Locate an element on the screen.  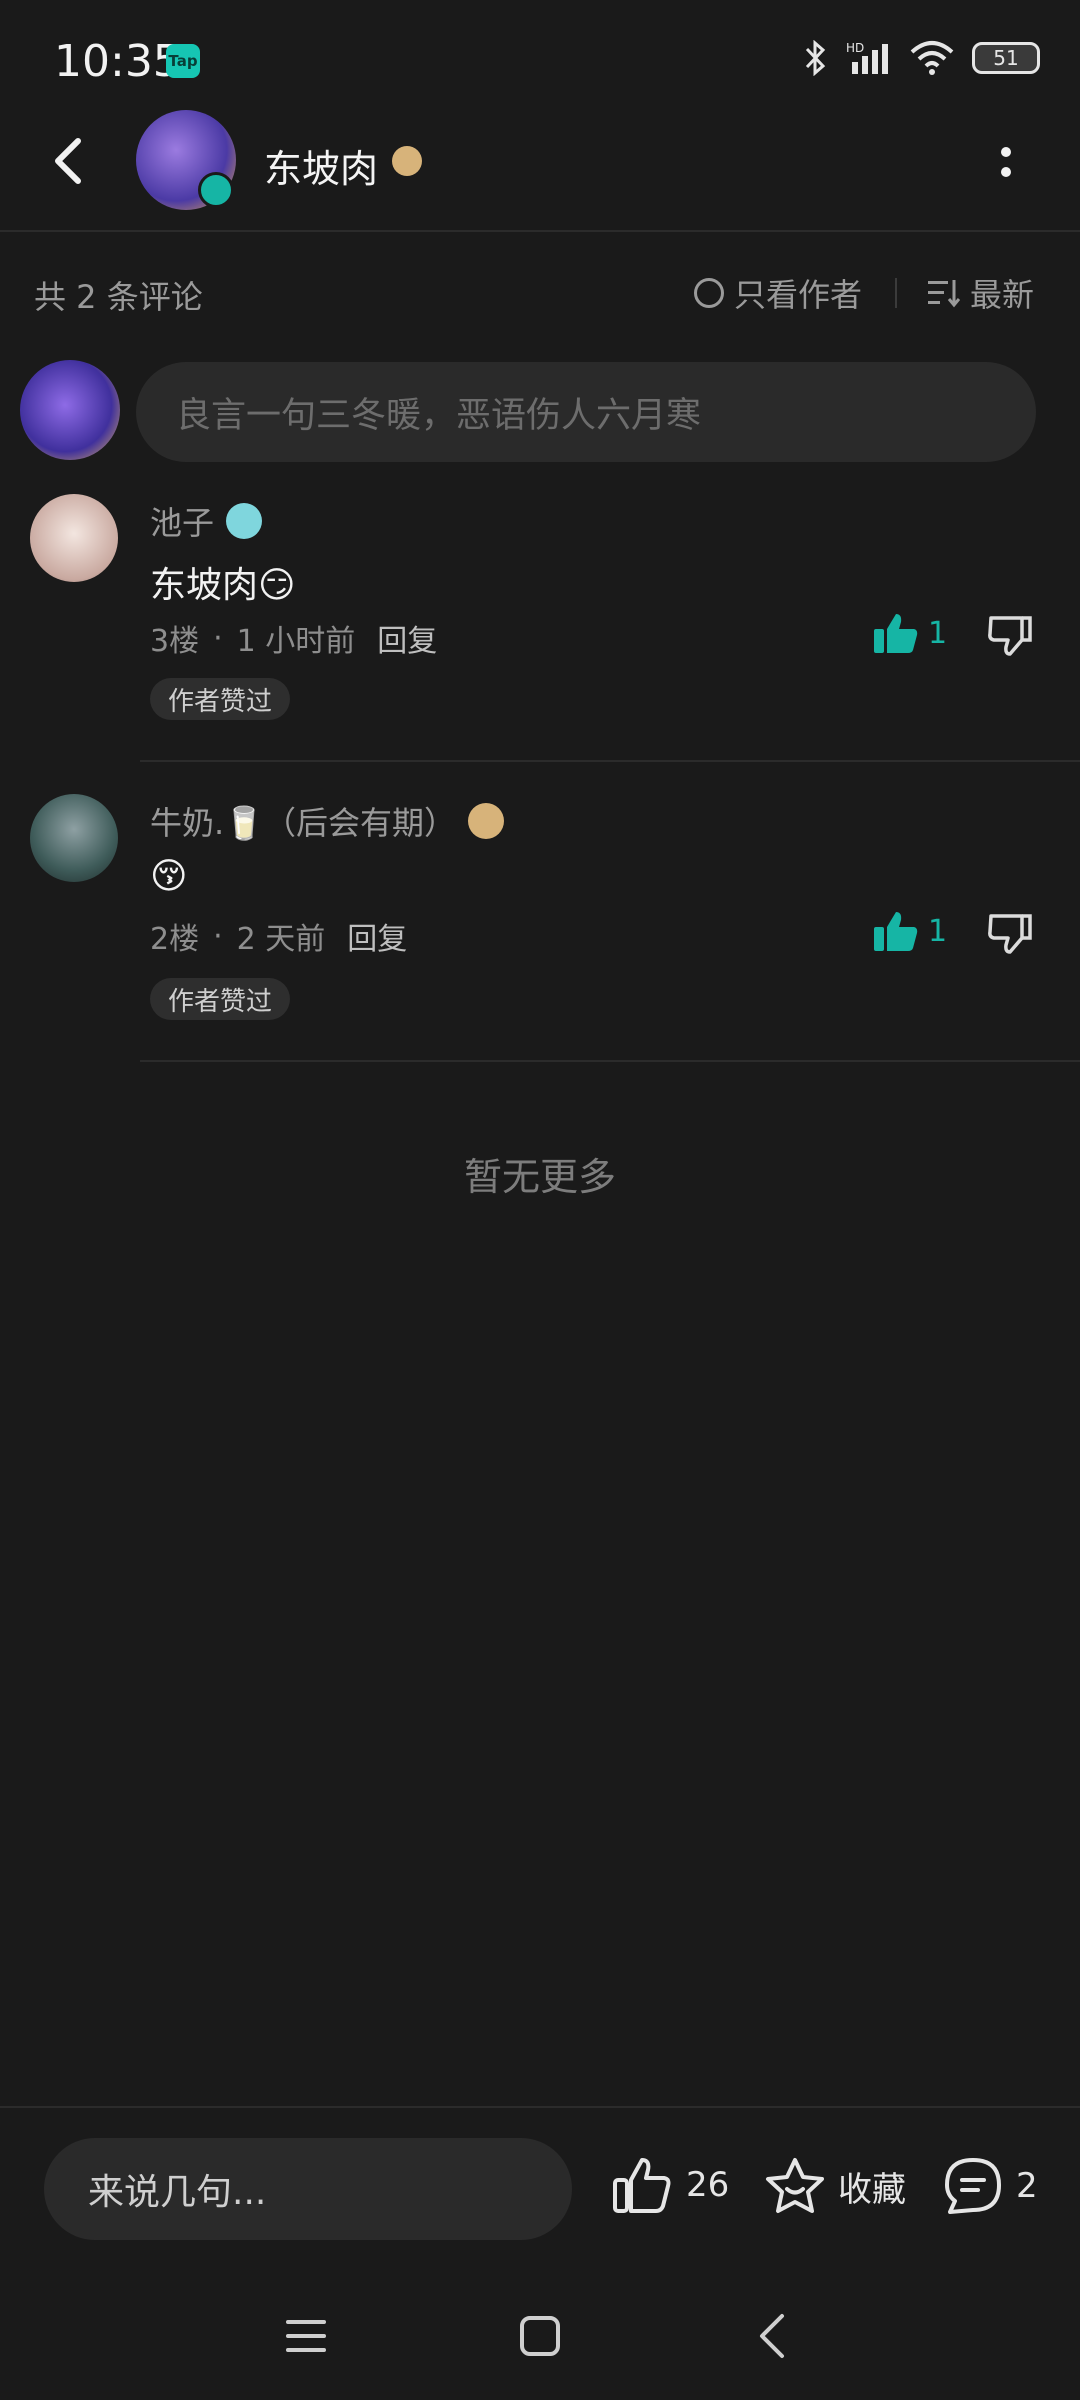
svg-text: HD is located at coordinates (855, 48).